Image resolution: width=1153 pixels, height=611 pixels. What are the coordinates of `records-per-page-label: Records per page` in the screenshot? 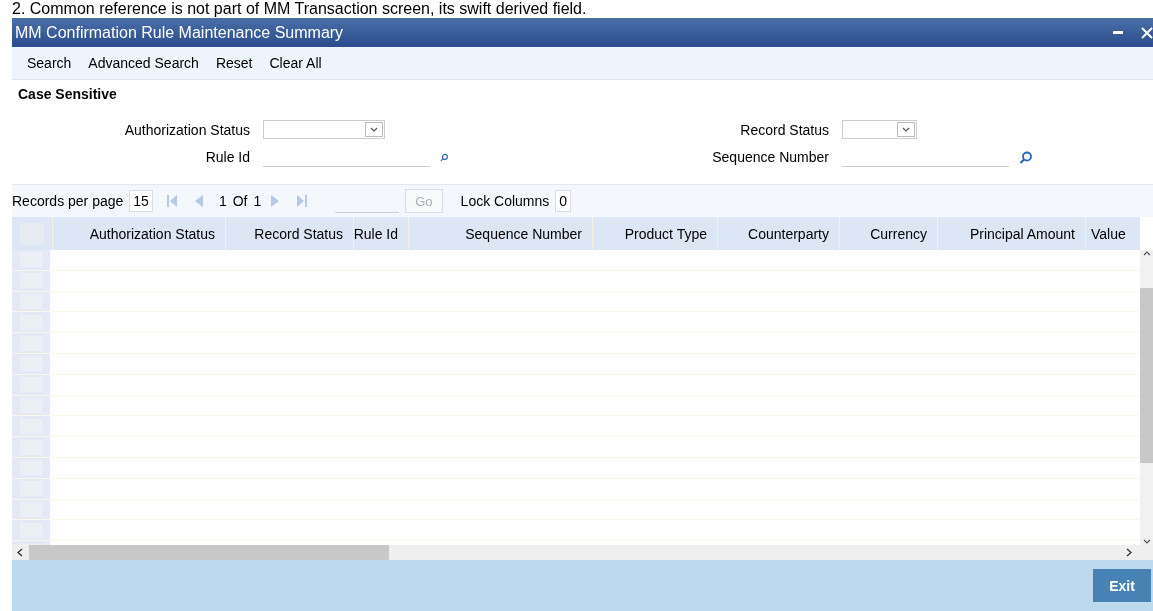 It's located at (68, 201).